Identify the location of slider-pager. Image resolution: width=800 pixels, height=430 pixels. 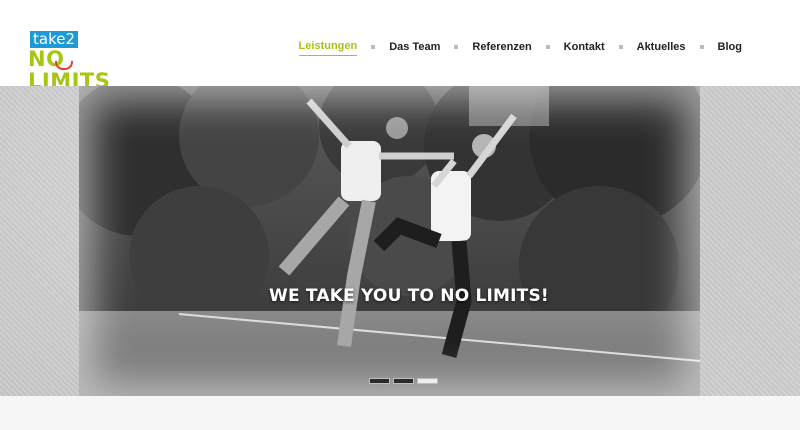
(403, 381).